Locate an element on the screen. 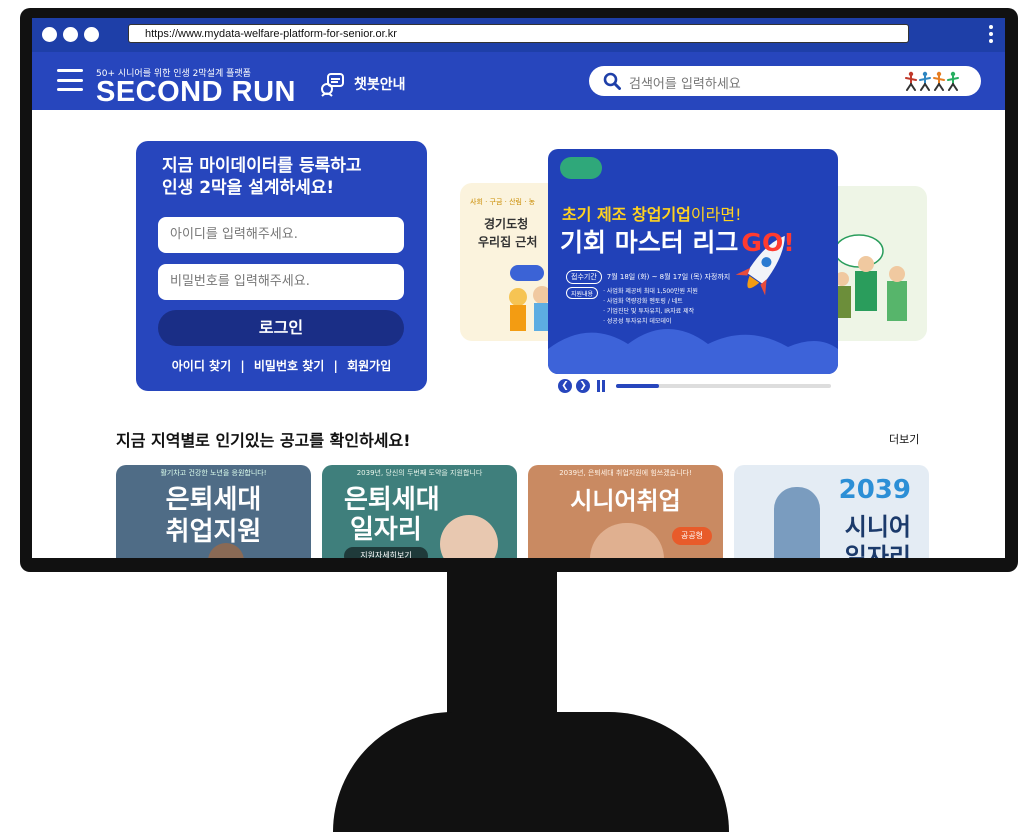 The height and width of the screenshot is (832, 1025). job-tile-1: 활기차고 건강한 노년을 응원합니다! 은퇴세대 취업지원 is located at coordinates (213, 511).